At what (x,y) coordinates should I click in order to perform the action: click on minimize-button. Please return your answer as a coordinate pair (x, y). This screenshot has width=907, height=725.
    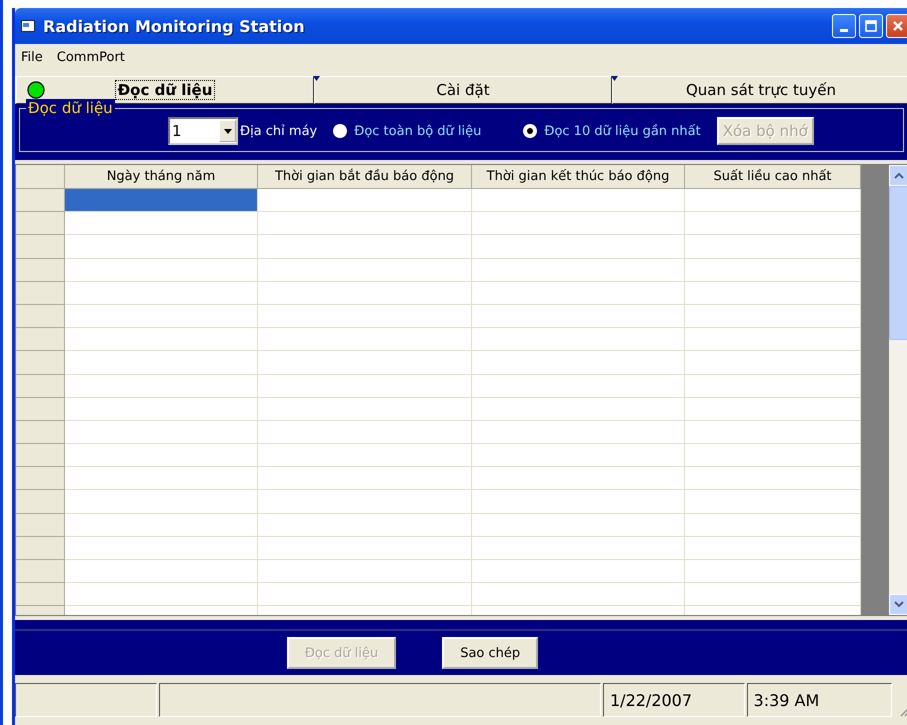
    Looking at the image, I should click on (844, 26).